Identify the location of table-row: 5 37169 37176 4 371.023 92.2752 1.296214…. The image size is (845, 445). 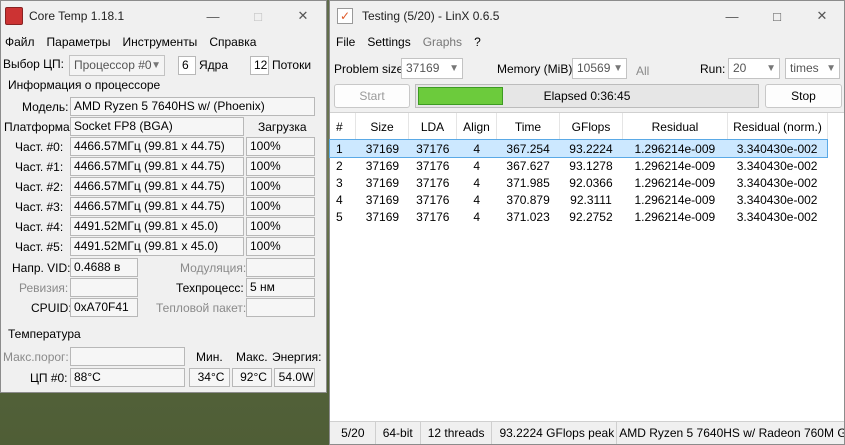
(578, 216).